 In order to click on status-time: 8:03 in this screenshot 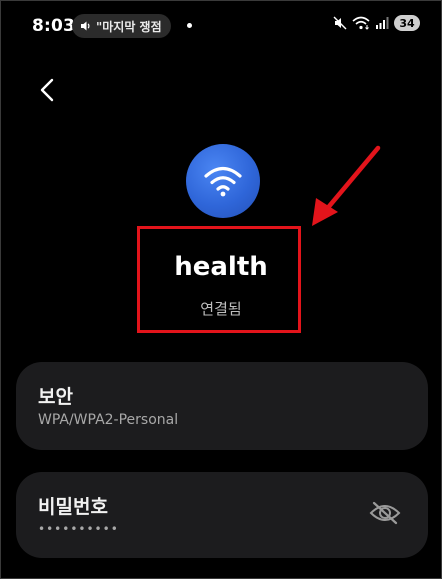, I will do `click(54, 26)`.